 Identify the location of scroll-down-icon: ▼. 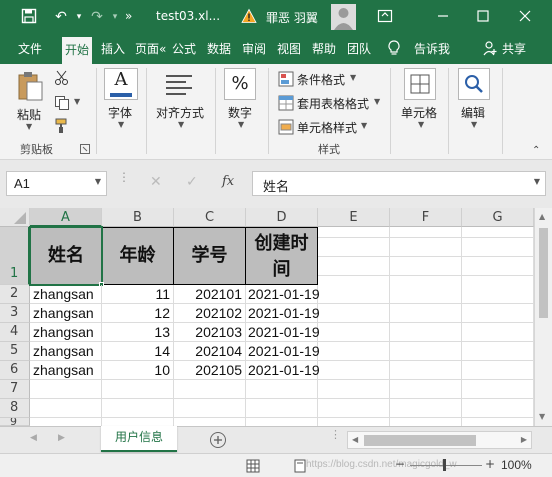
(542, 416).